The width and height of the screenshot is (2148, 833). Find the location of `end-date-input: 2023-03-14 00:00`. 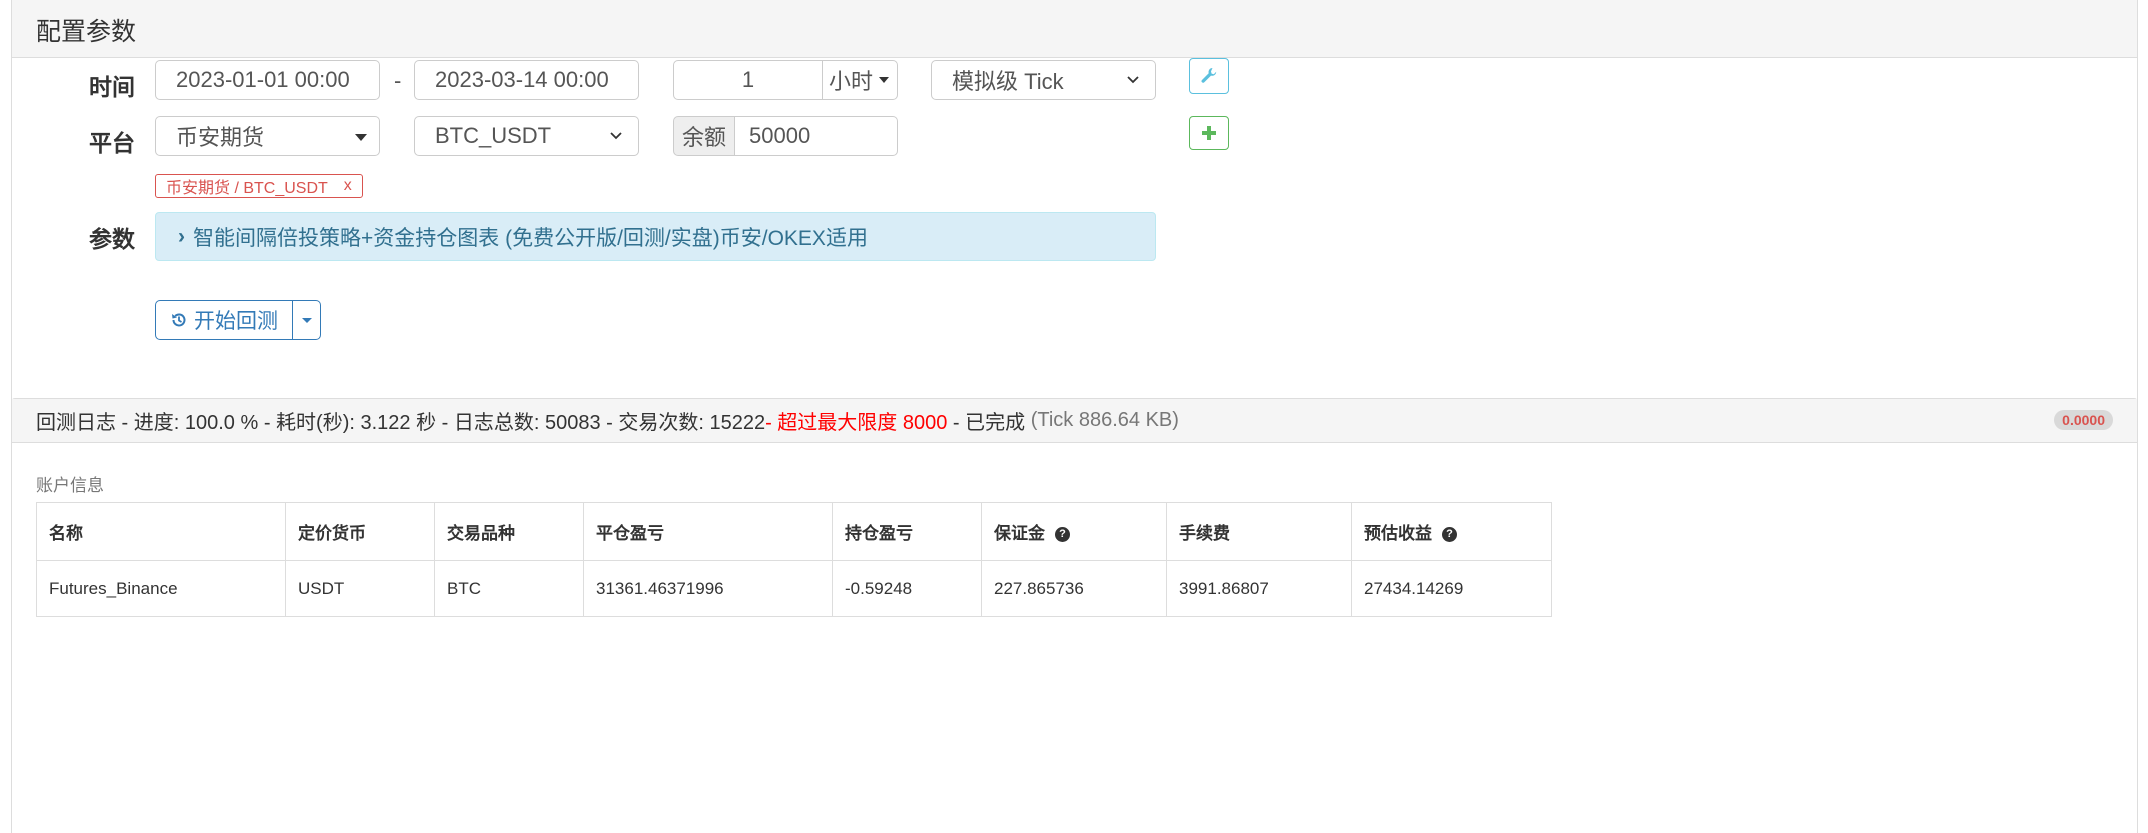

end-date-input: 2023-03-14 00:00 is located at coordinates (526, 80).